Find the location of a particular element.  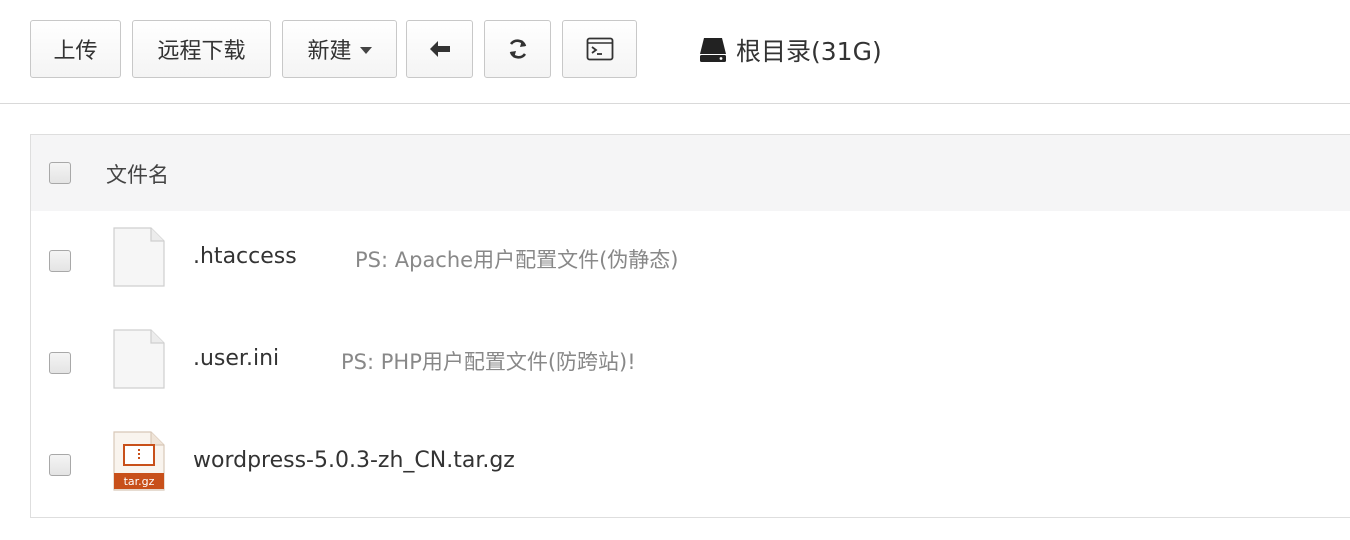

hdd-icon is located at coordinates (713, 50).